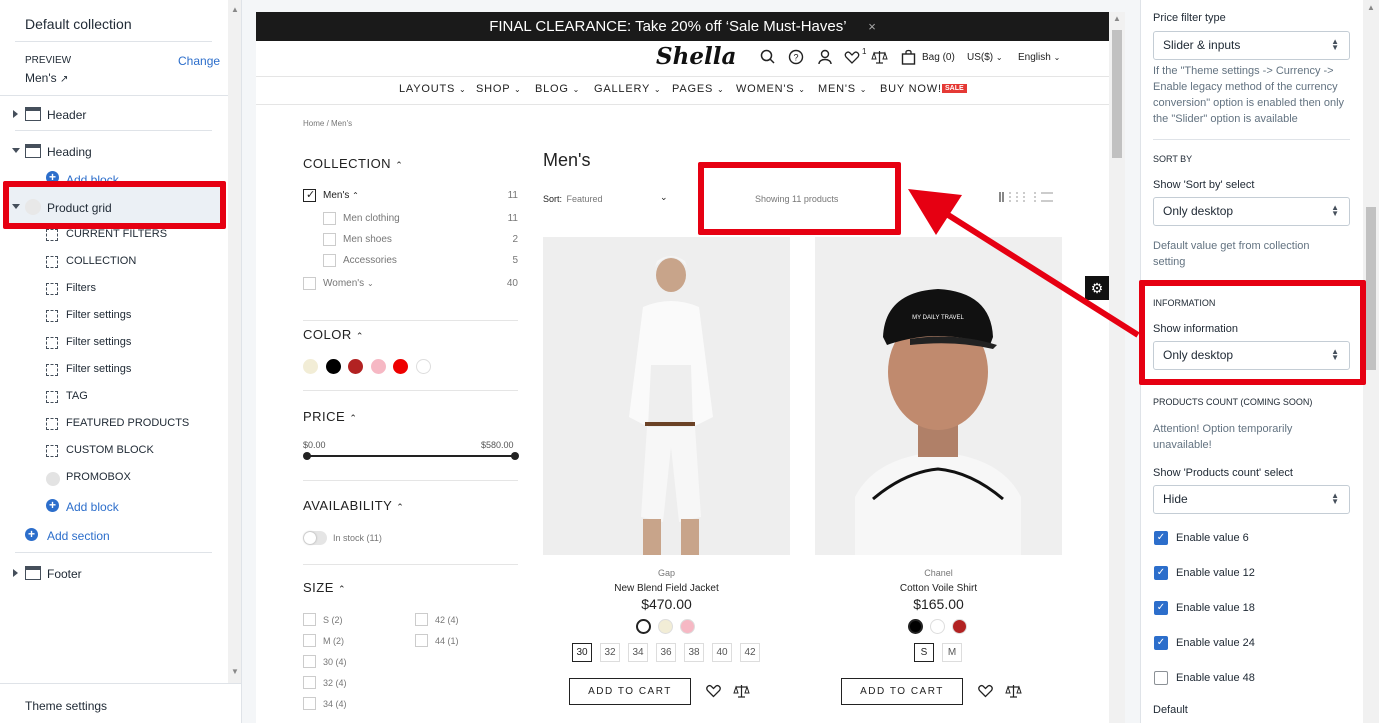 This screenshot has width=1379, height=723. I want to click on product-brand: Gap, so click(666, 573).